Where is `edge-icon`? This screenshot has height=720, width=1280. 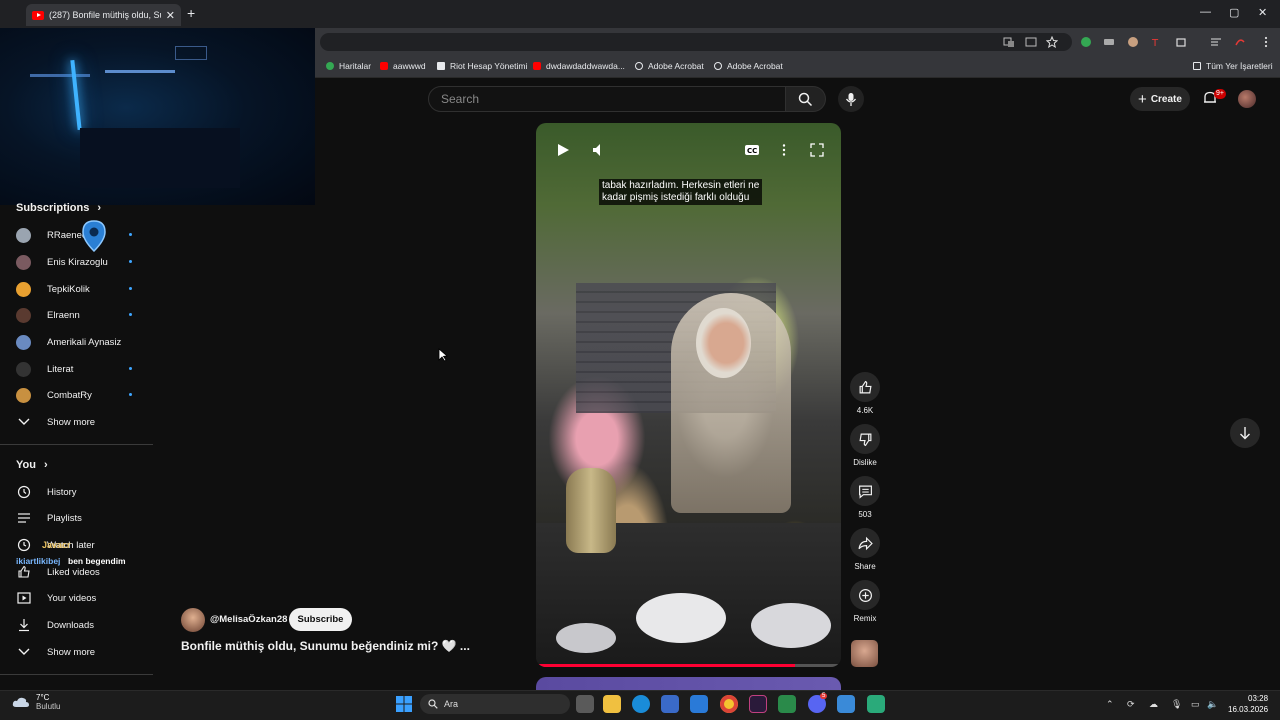 edge-icon is located at coordinates (641, 704).